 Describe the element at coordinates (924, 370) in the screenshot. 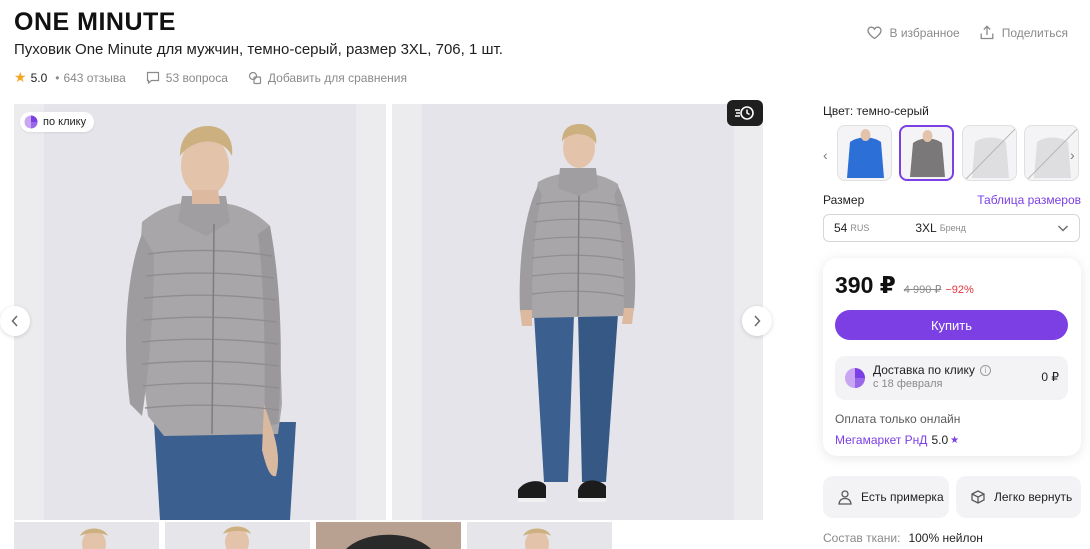

I see `delivery-title: Доставка по клику` at that location.